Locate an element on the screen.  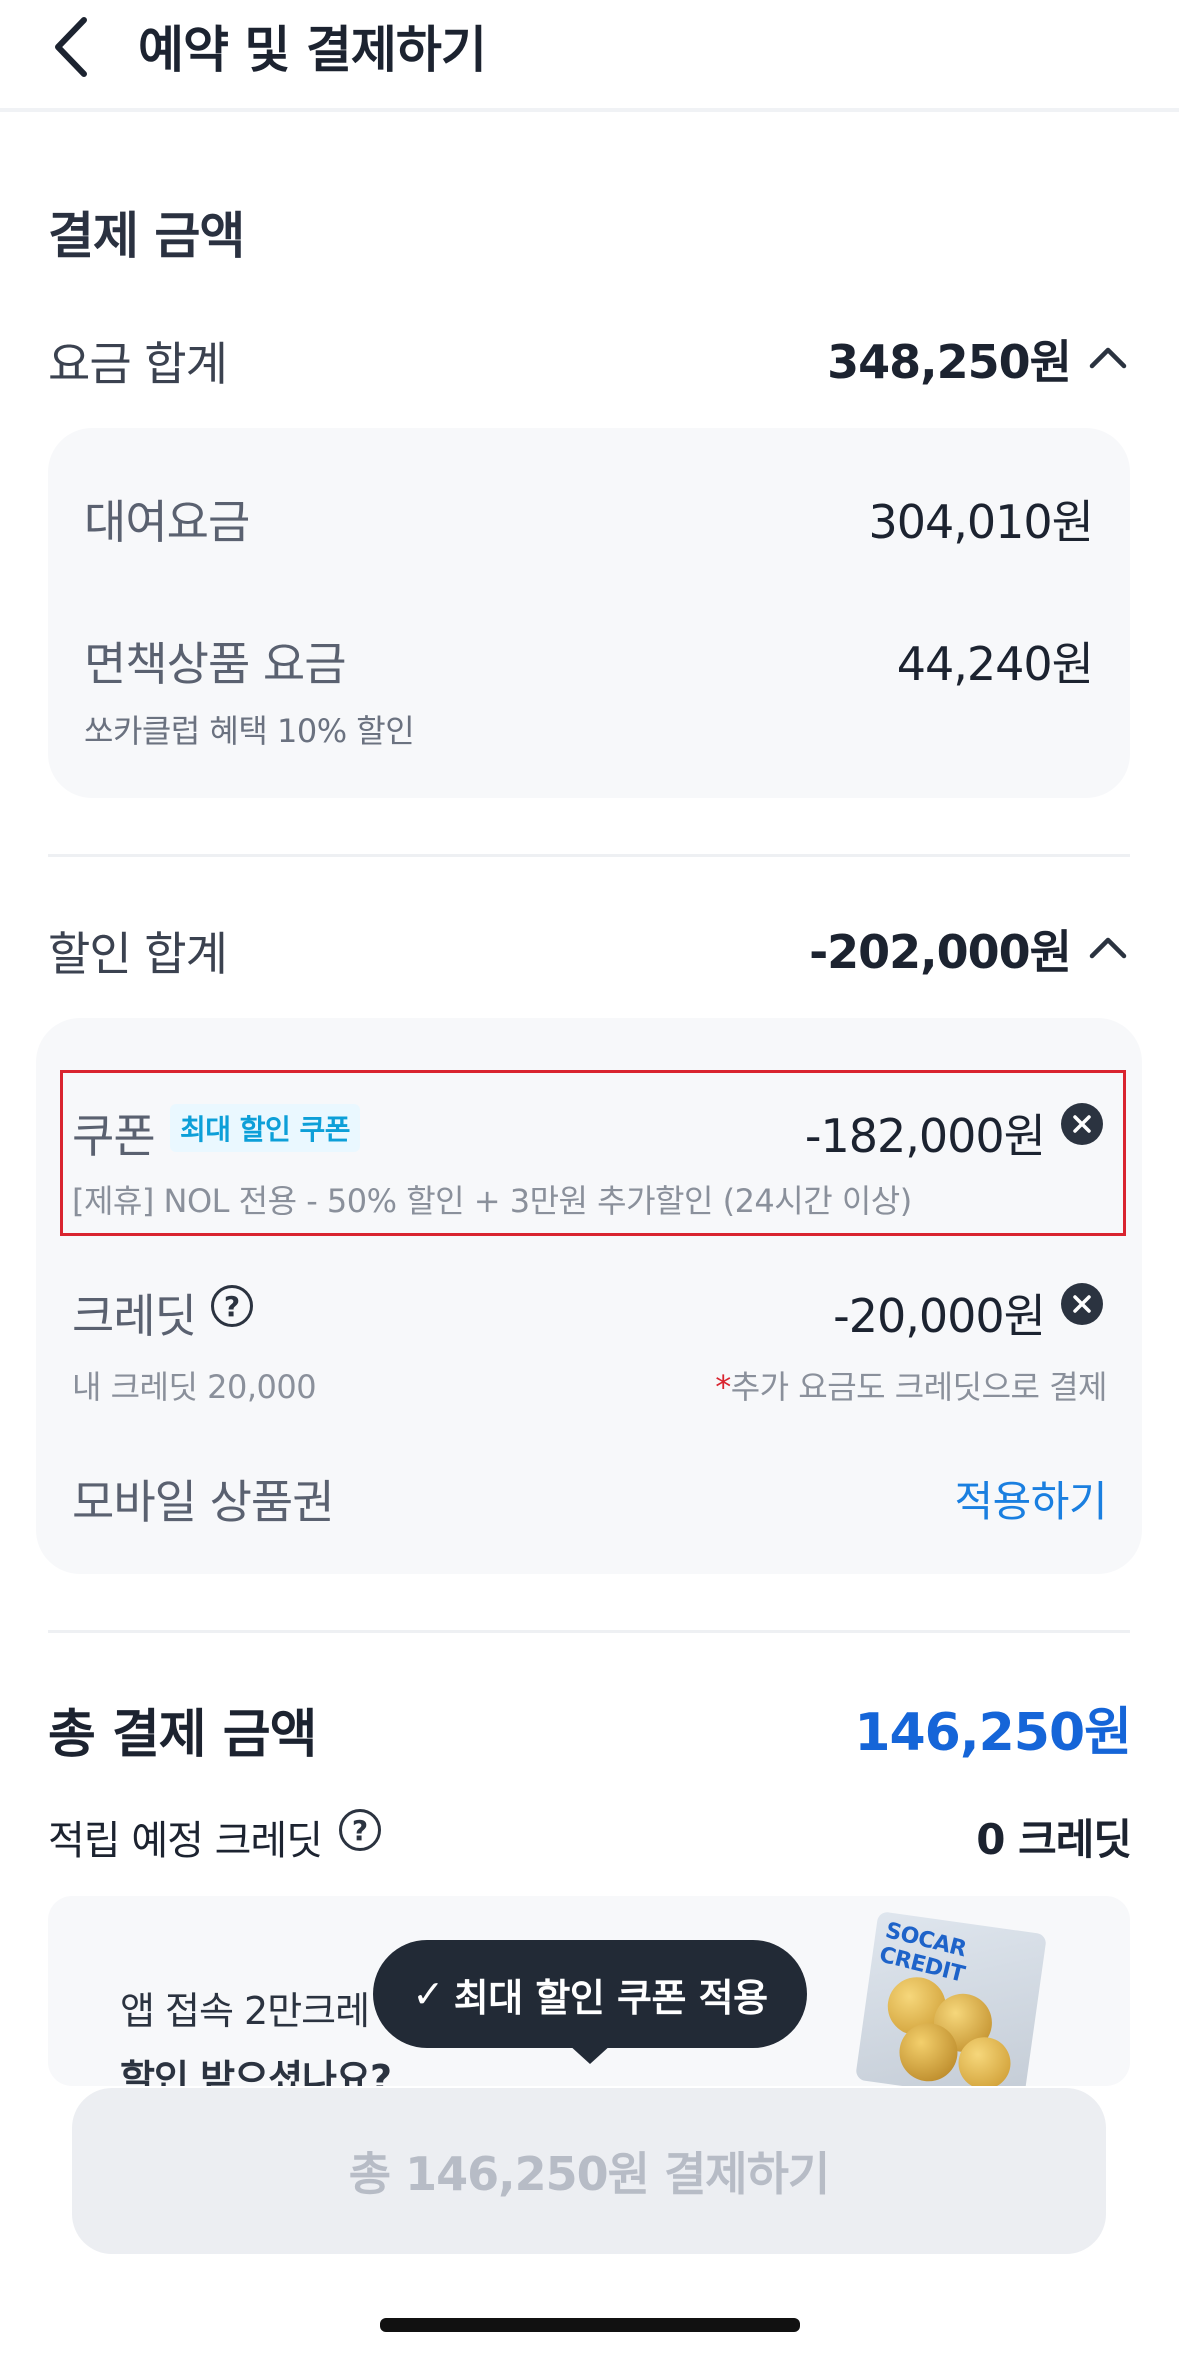
back-button is located at coordinates (70, 47).